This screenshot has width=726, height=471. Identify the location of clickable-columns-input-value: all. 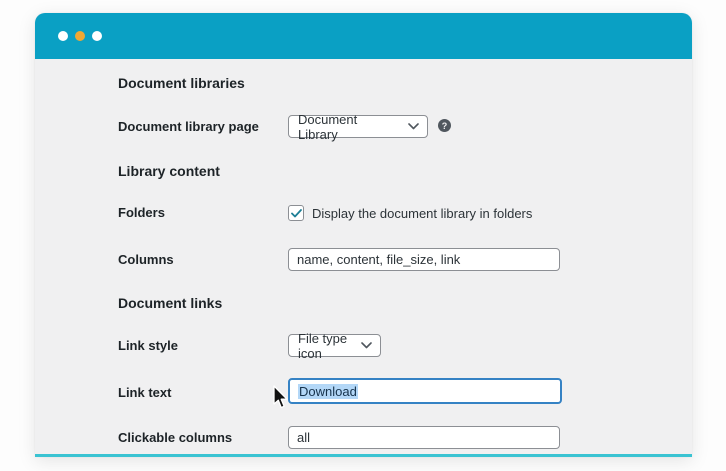
(304, 437).